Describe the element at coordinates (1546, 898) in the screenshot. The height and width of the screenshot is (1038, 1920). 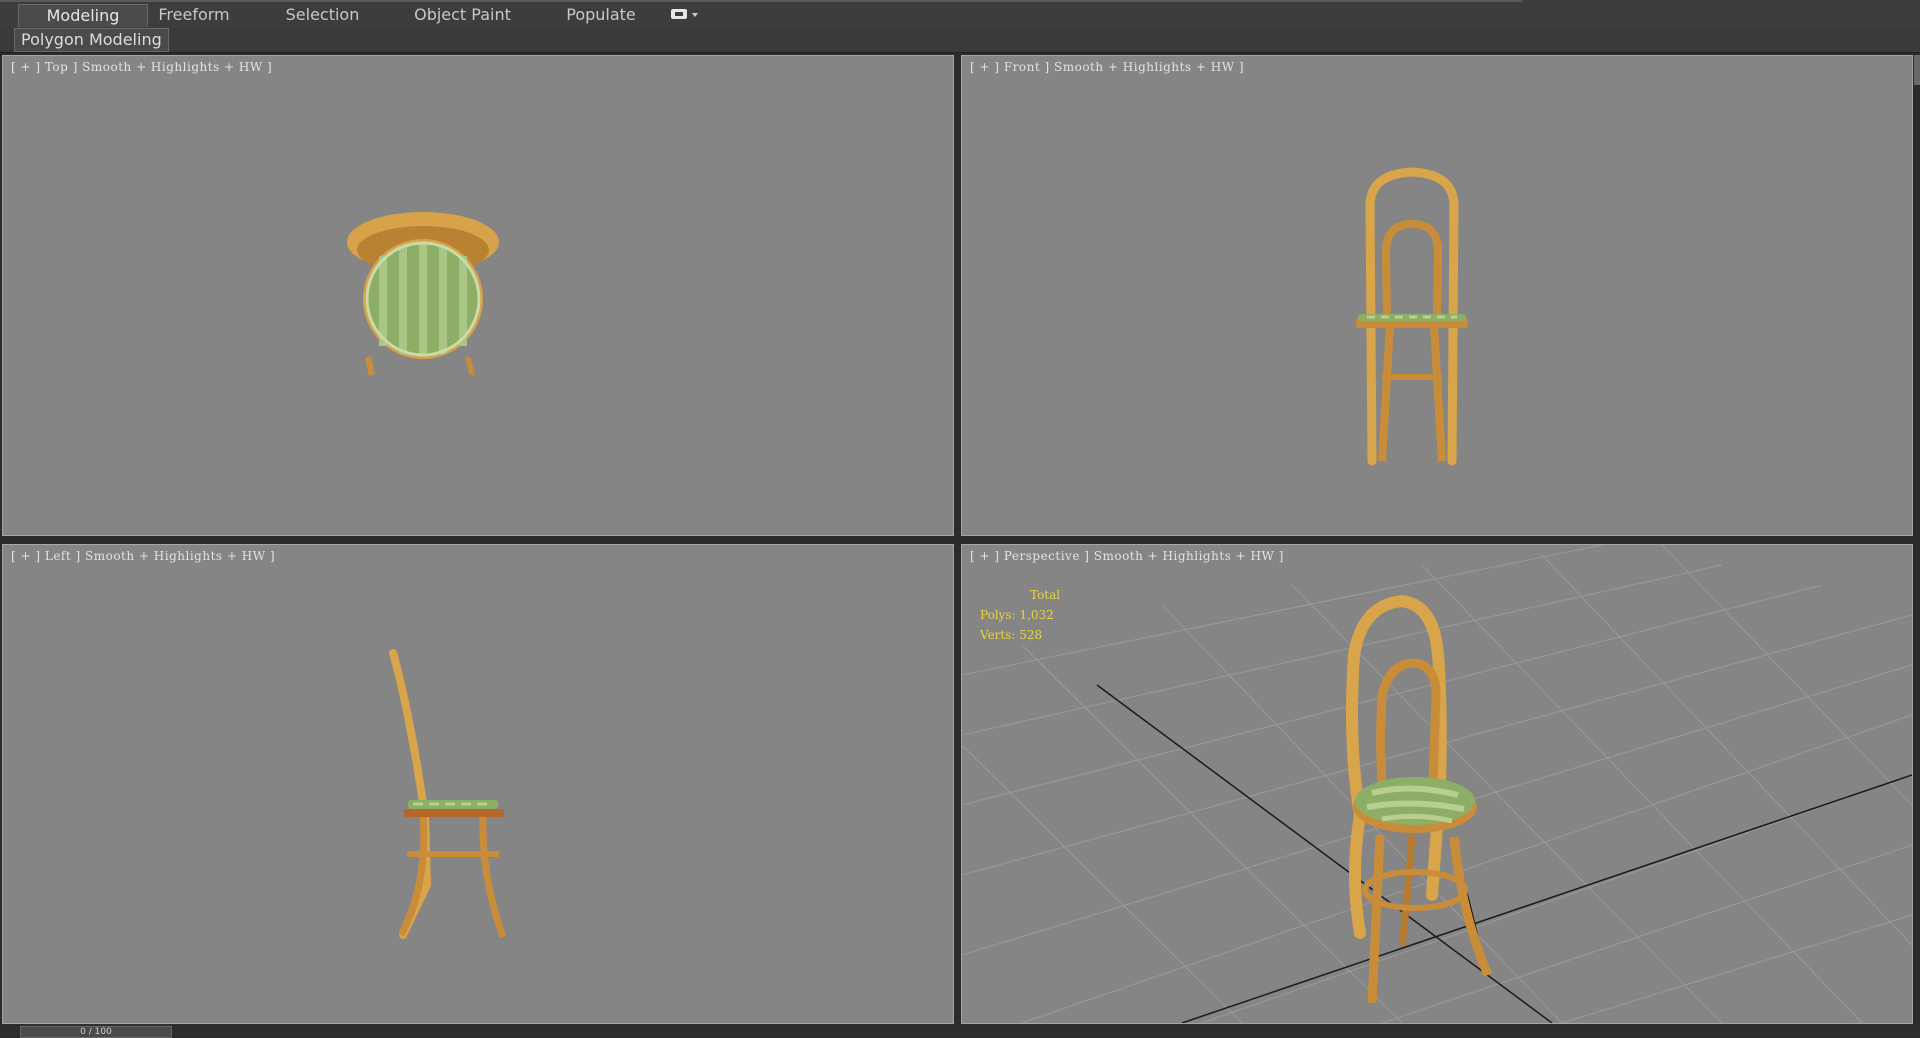
I see `grid-axis-y` at that location.